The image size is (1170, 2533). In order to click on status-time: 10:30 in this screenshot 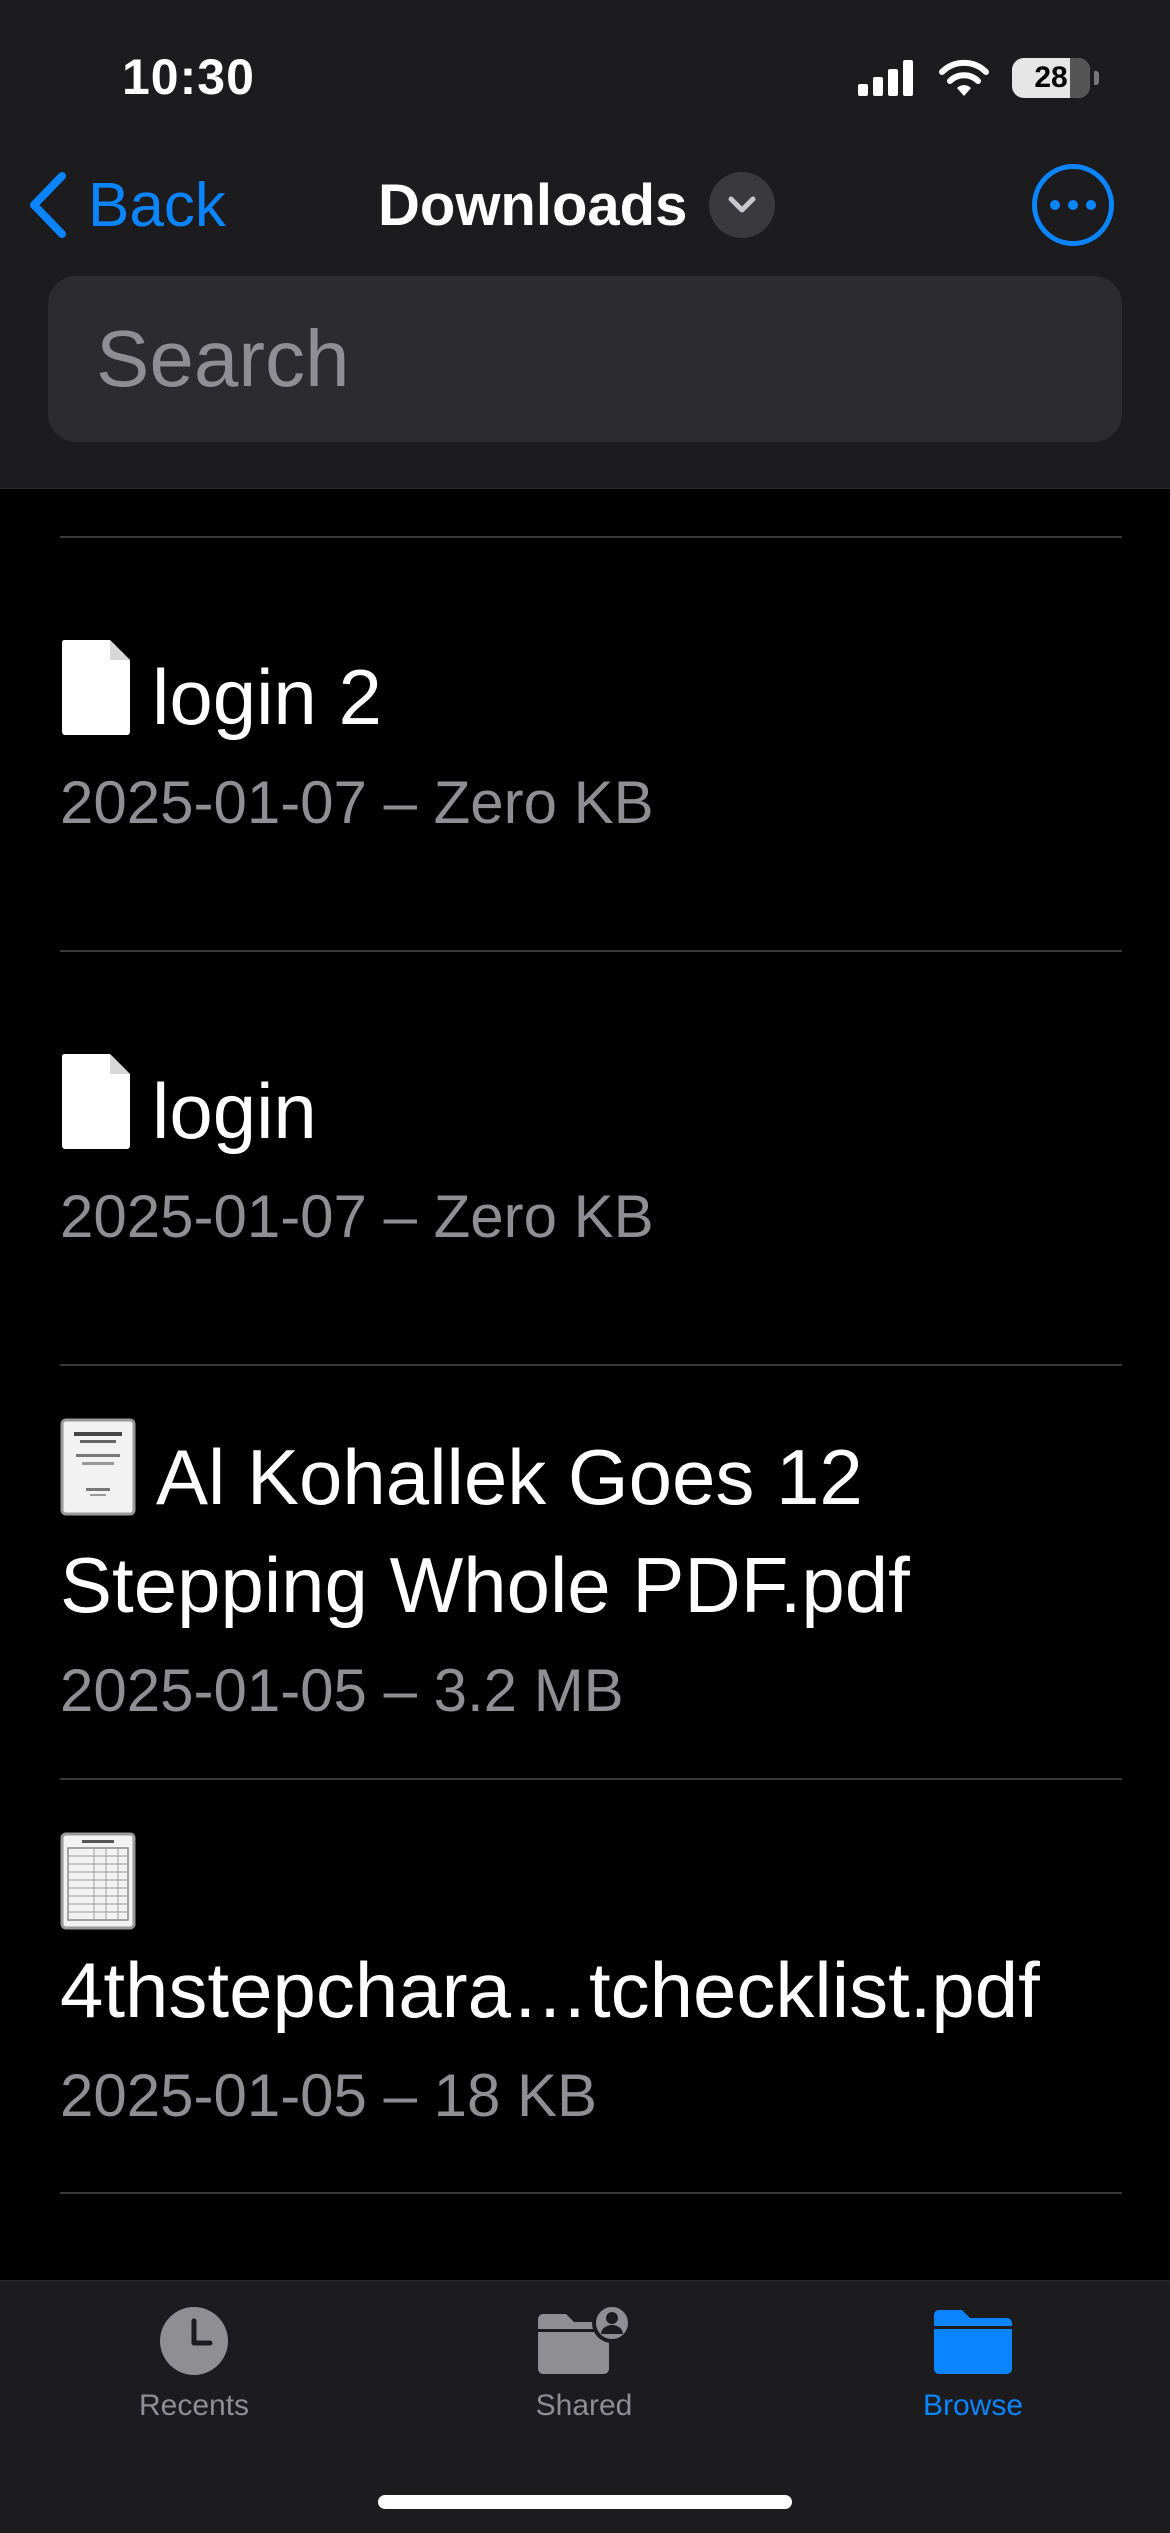, I will do `click(188, 77)`.